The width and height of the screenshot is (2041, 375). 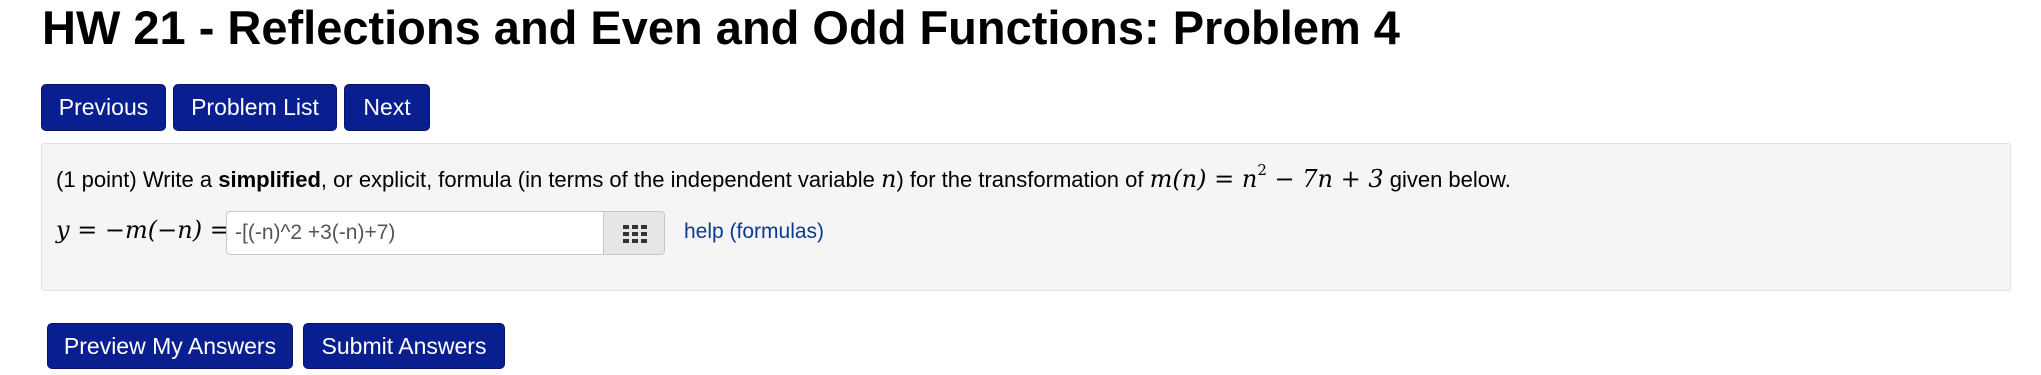 What do you see at coordinates (754, 232) in the screenshot?
I see `help-formulas-link: help (formulas)` at bounding box center [754, 232].